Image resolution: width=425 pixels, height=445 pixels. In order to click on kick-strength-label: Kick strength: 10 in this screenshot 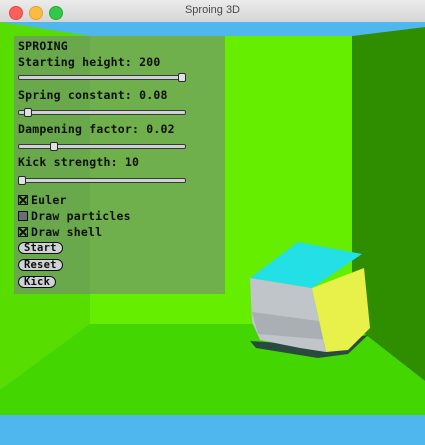, I will do `click(79, 162)`.